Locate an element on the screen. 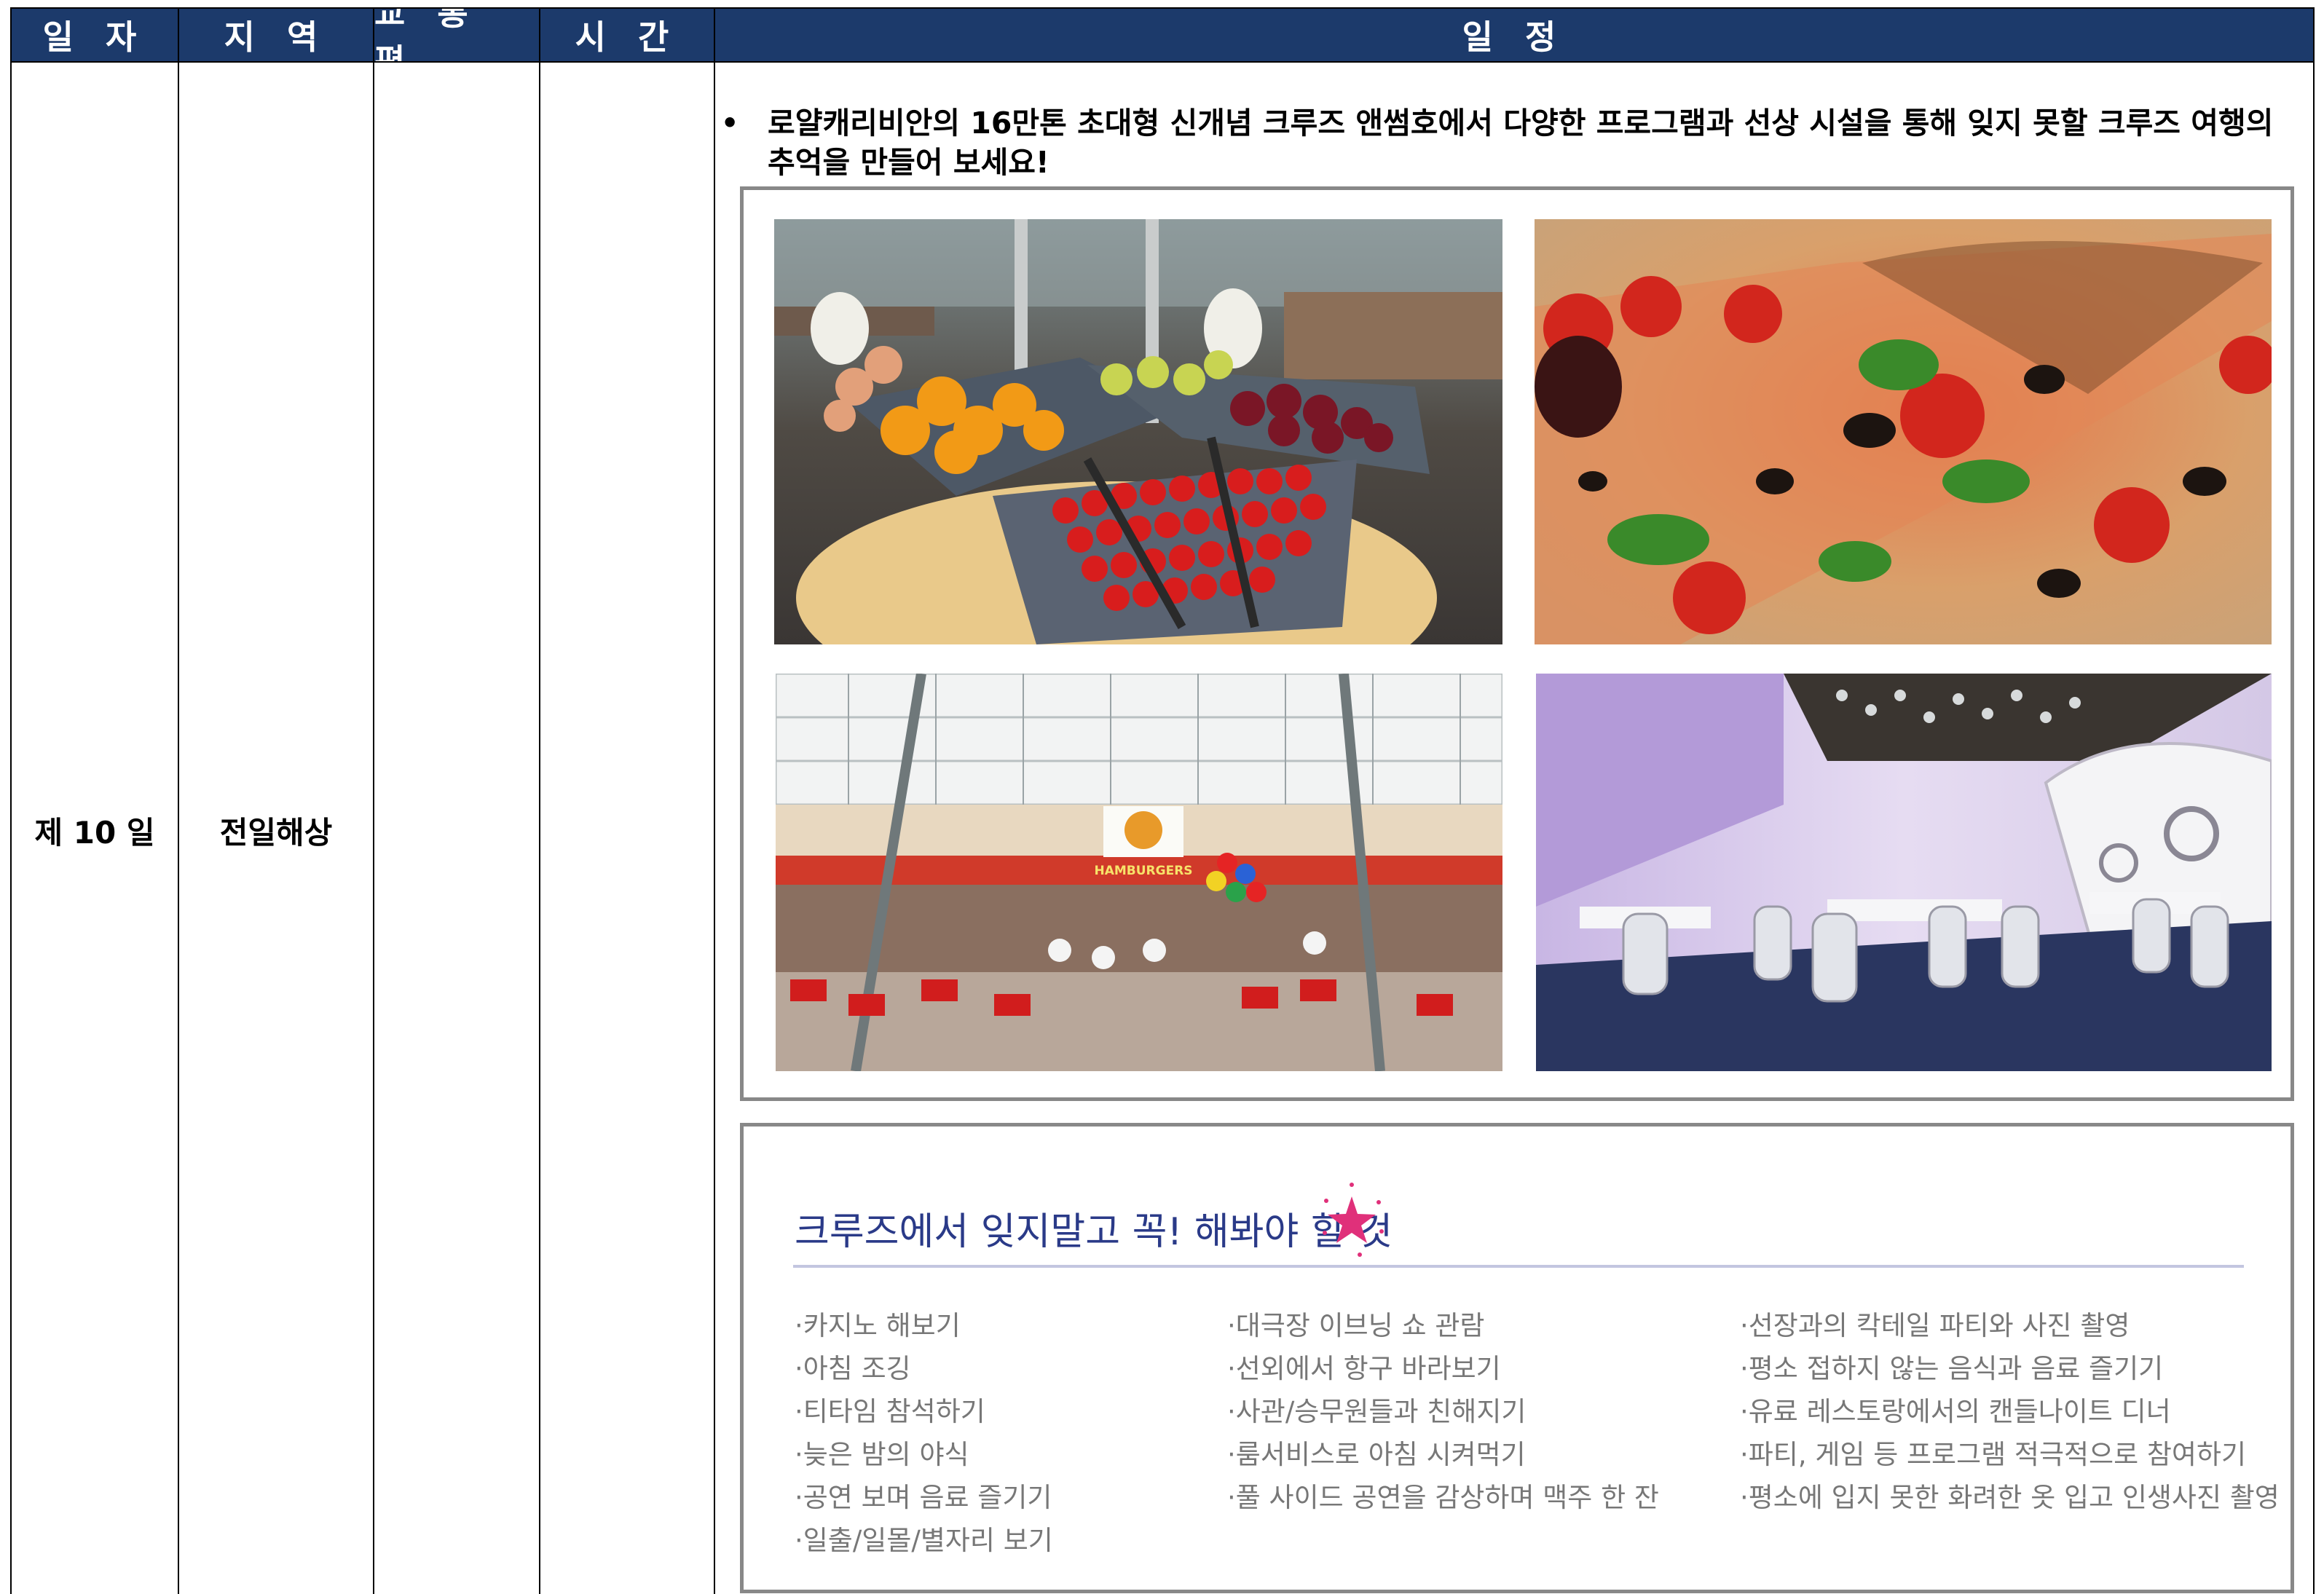 The height and width of the screenshot is (1594, 2324). list-item: ·아침 조깅 is located at coordinates (853, 1368).